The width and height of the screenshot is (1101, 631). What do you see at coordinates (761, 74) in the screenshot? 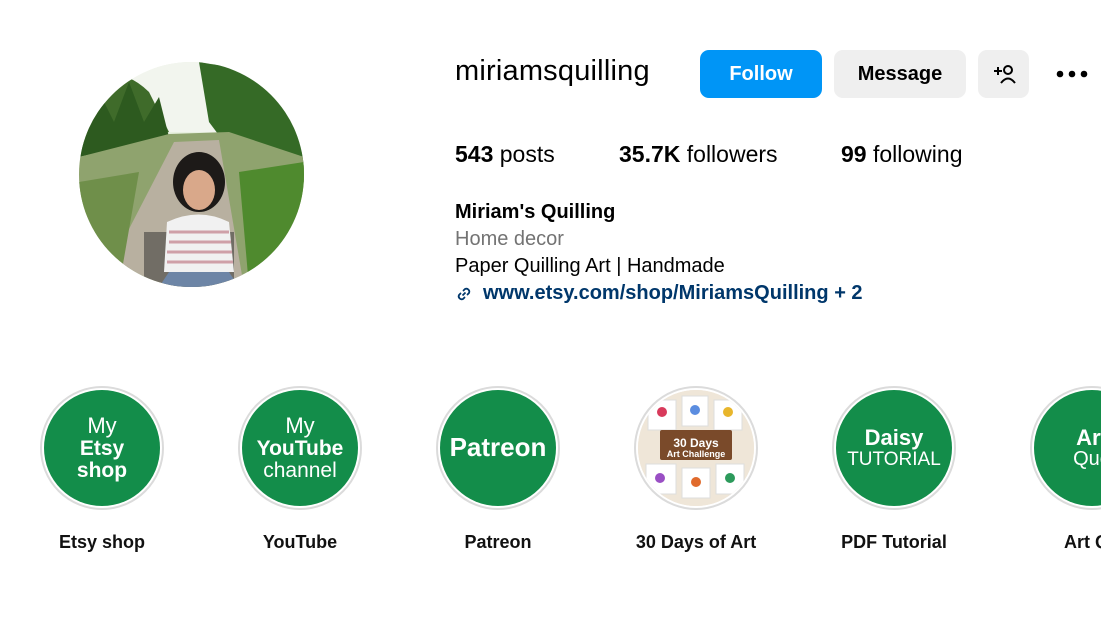
I see `follow-button: Follow` at bounding box center [761, 74].